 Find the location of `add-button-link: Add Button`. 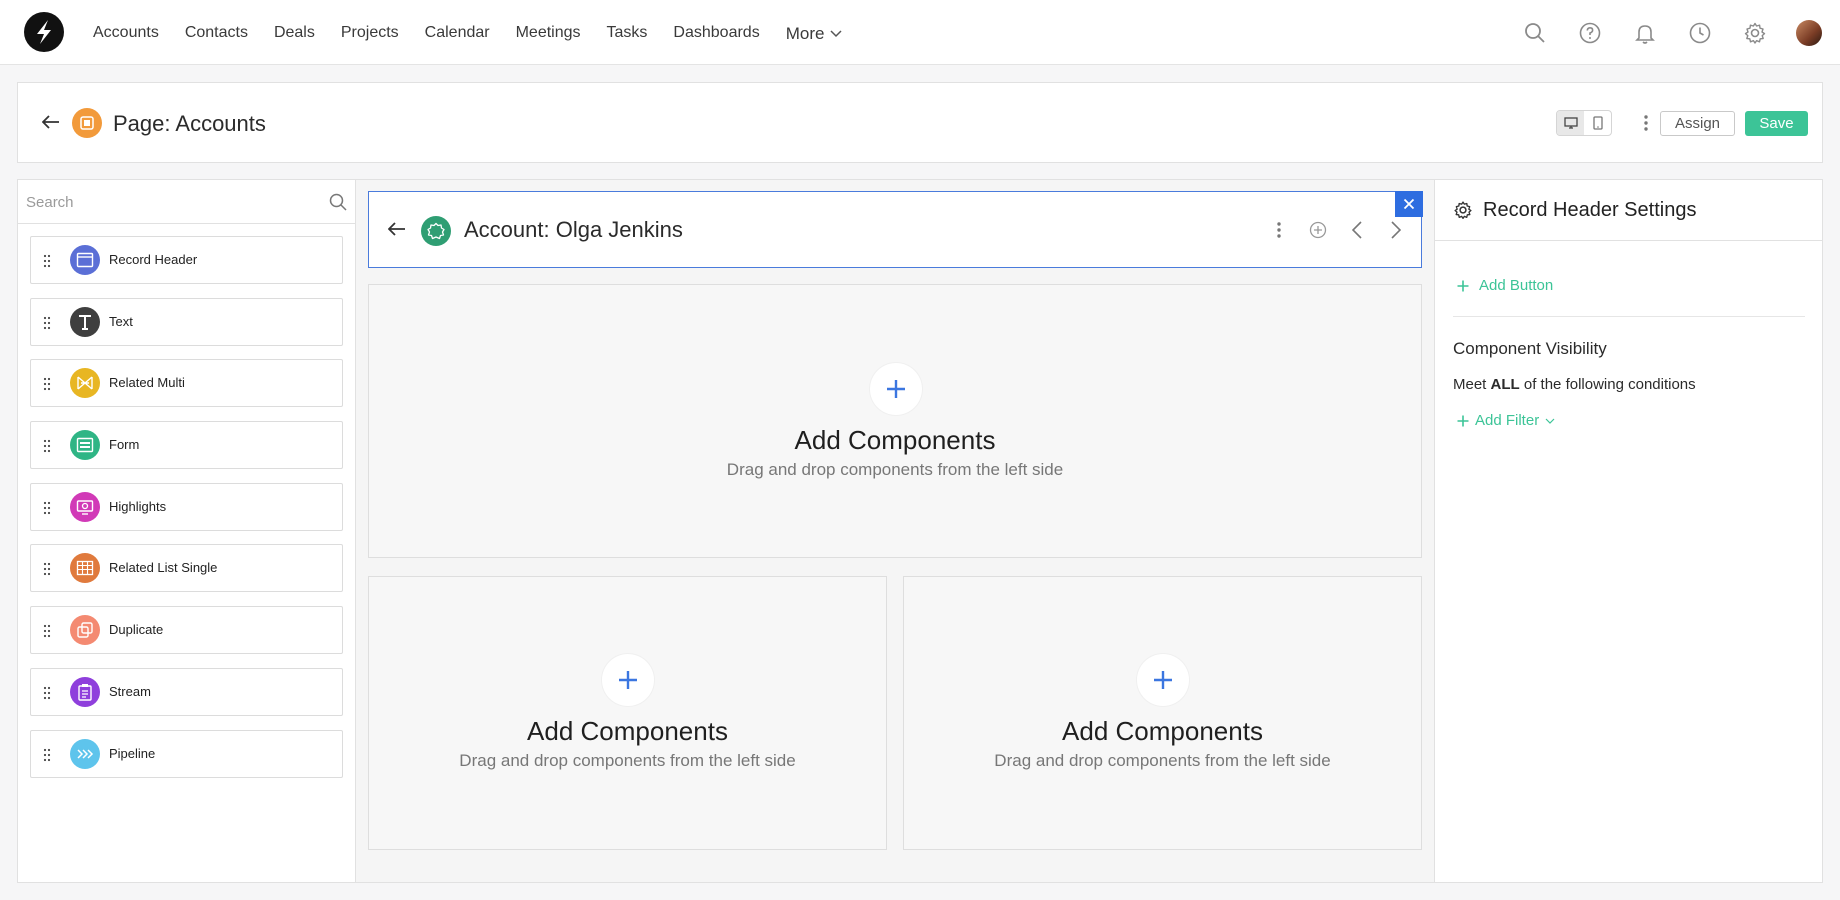

add-button-link: Add Button is located at coordinates (1505, 285).